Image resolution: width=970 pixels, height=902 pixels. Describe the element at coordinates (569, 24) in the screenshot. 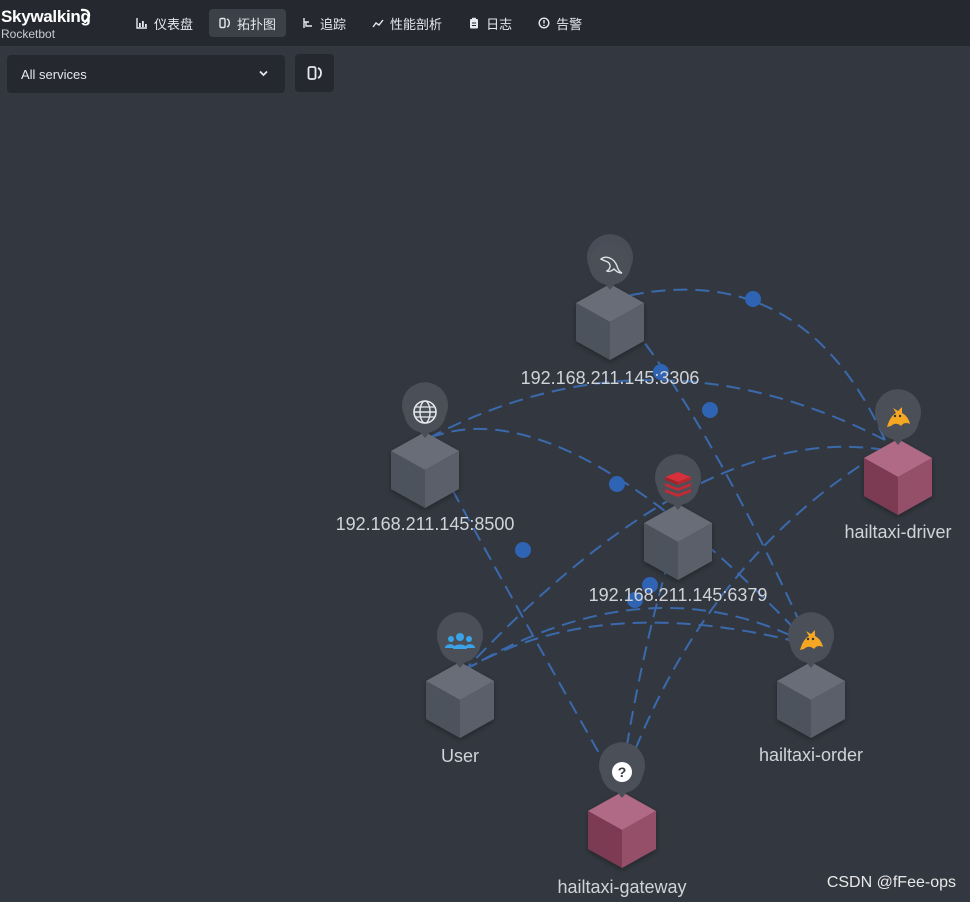

I see `nav-label: 告警` at that location.